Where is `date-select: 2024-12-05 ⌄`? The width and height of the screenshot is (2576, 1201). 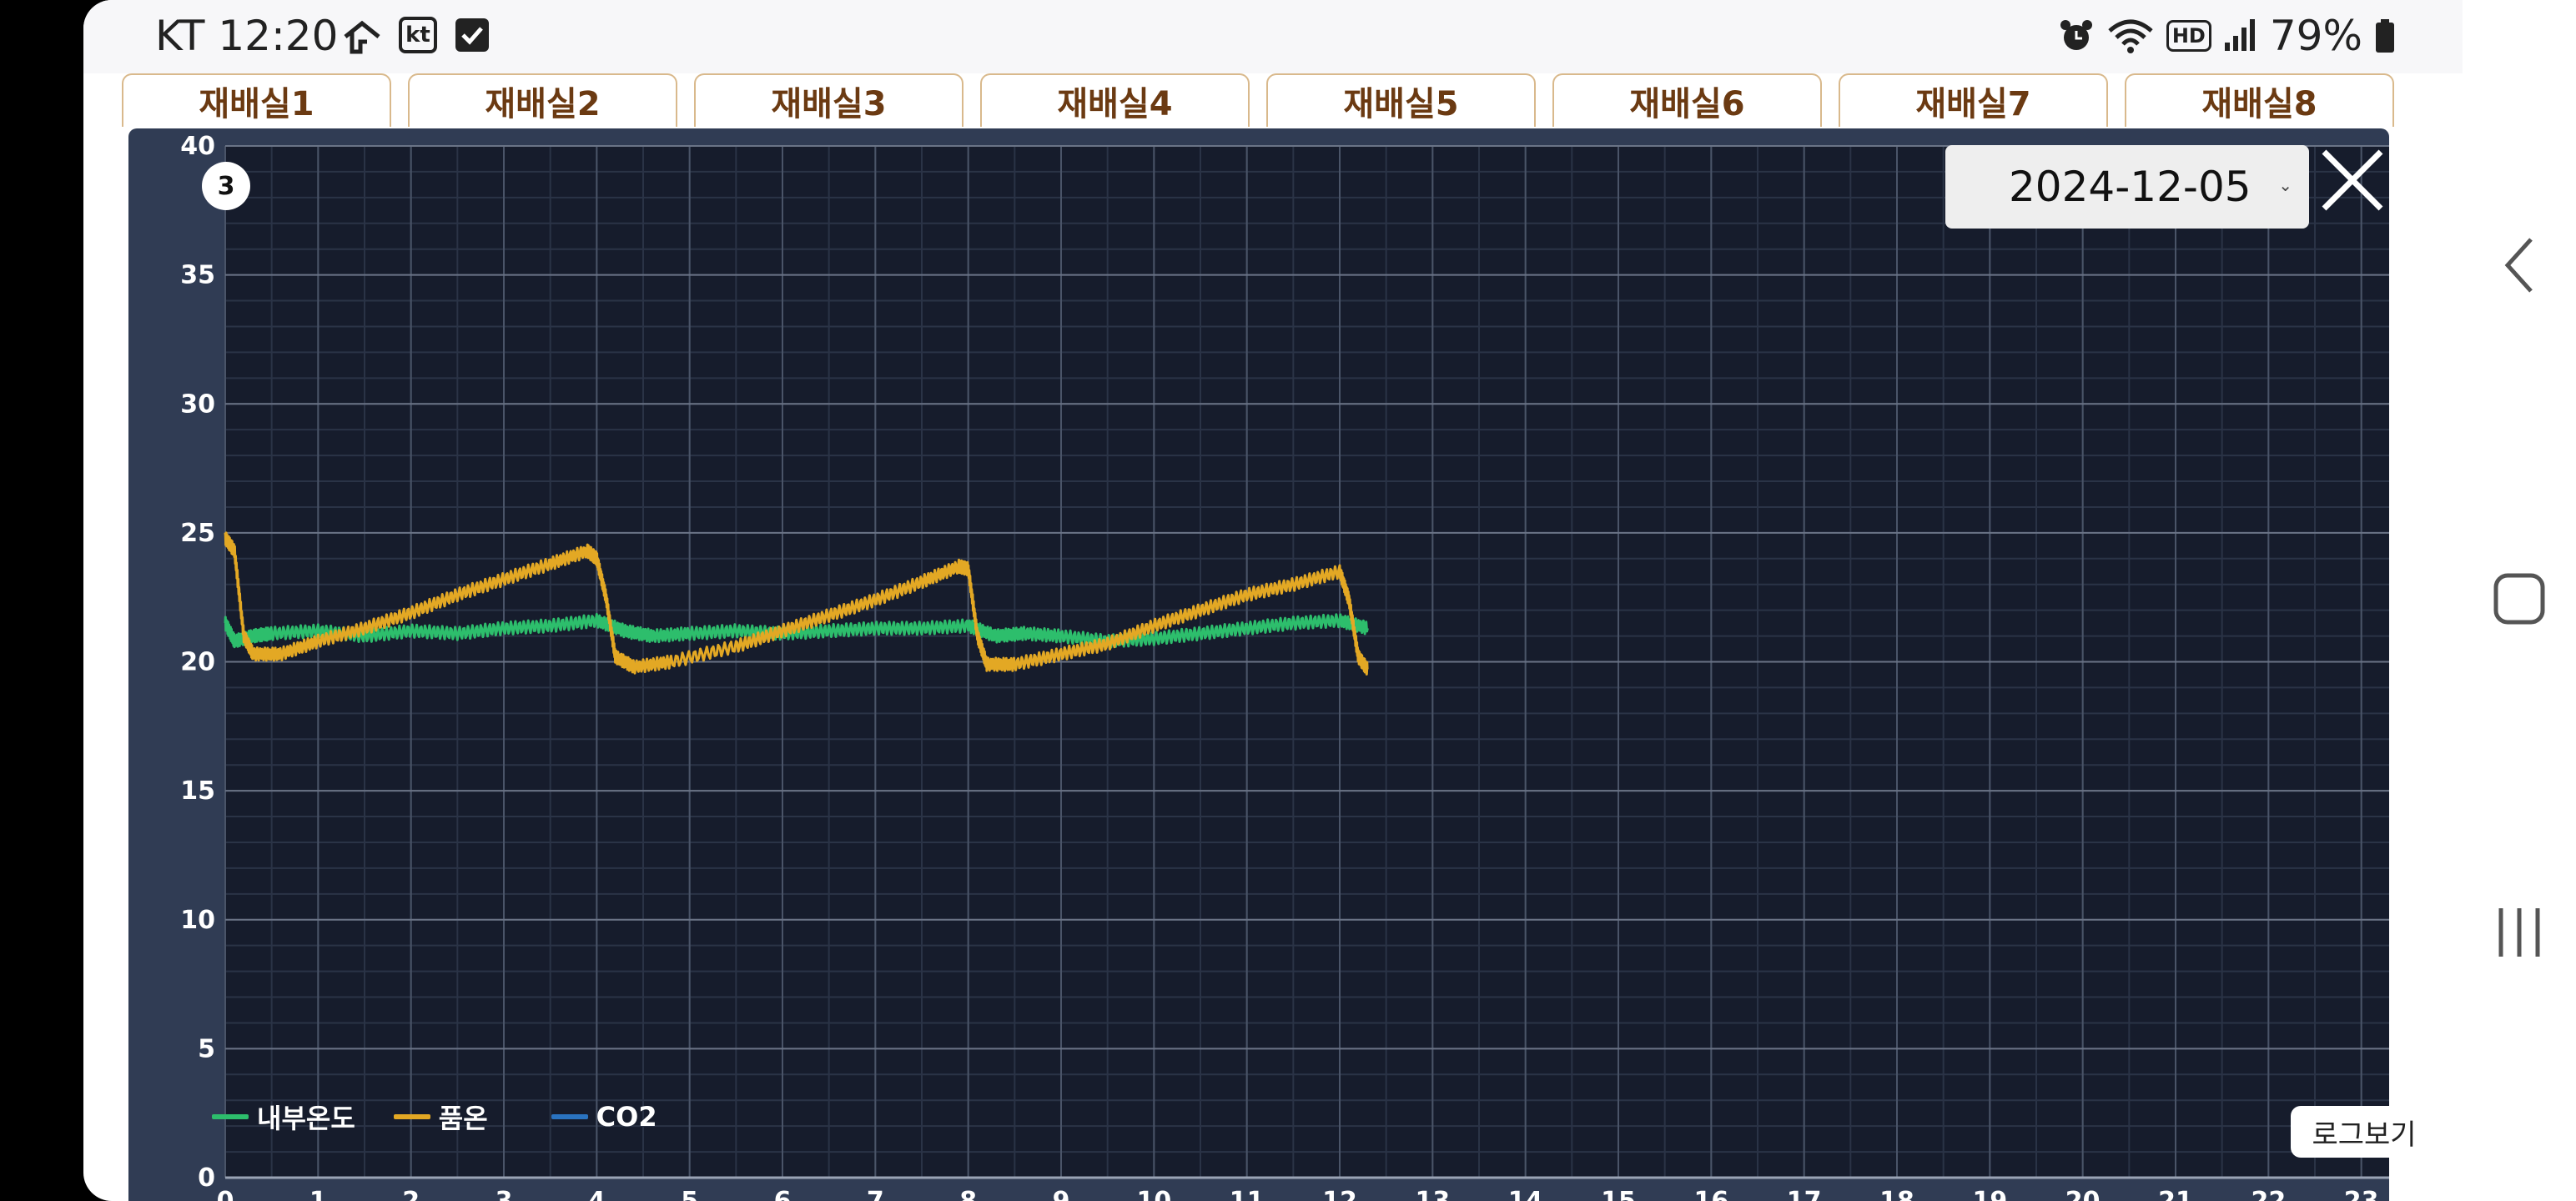 date-select: 2024-12-05 ⌄ is located at coordinates (2127, 187).